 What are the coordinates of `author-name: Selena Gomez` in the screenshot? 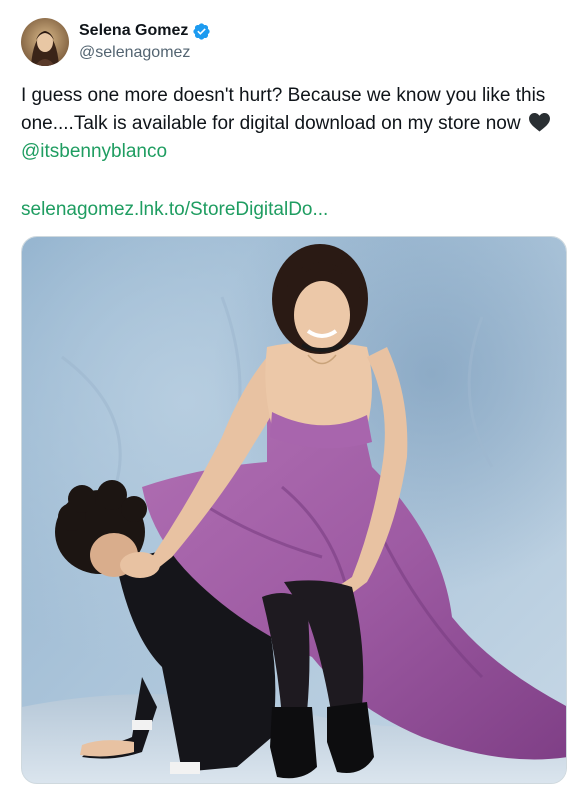 It's located at (133, 31).